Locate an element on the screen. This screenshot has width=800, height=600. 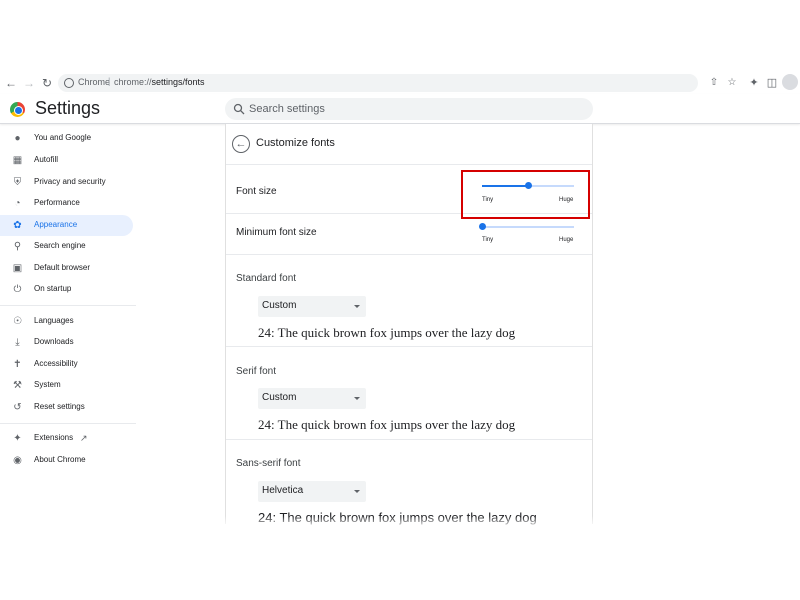
sidebar-item-label: Languages is located at coordinates (54, 320).